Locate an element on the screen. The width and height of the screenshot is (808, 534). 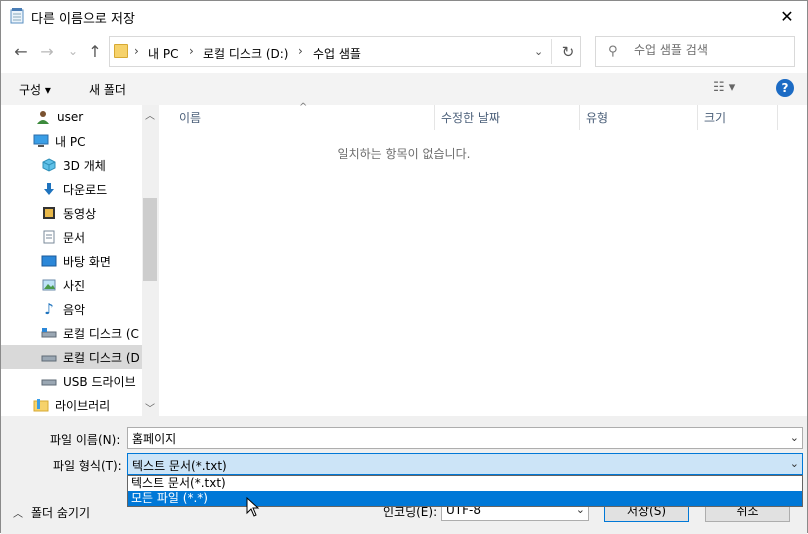
music-icon: ♪ is located at coordinates (49, 309).